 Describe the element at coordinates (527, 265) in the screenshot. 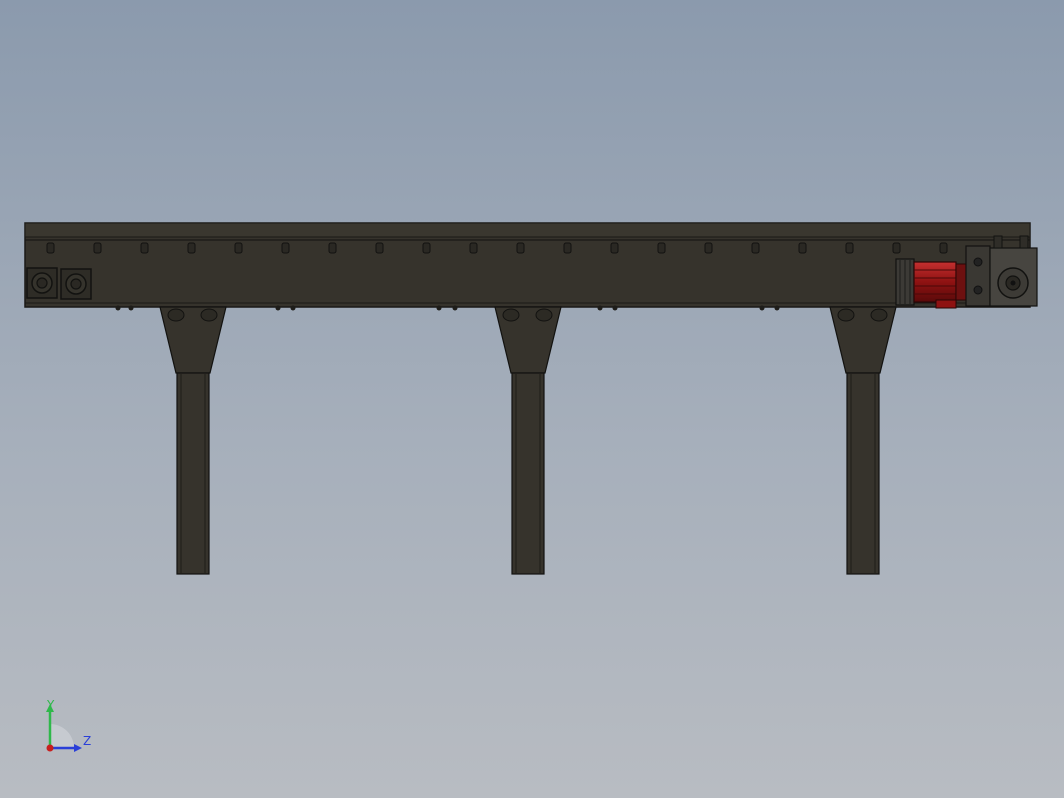

I see `conveyor-frame` at that location.